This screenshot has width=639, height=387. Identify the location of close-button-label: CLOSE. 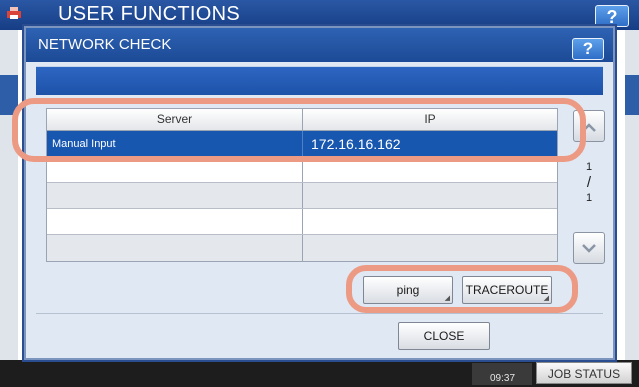
(444, 336).